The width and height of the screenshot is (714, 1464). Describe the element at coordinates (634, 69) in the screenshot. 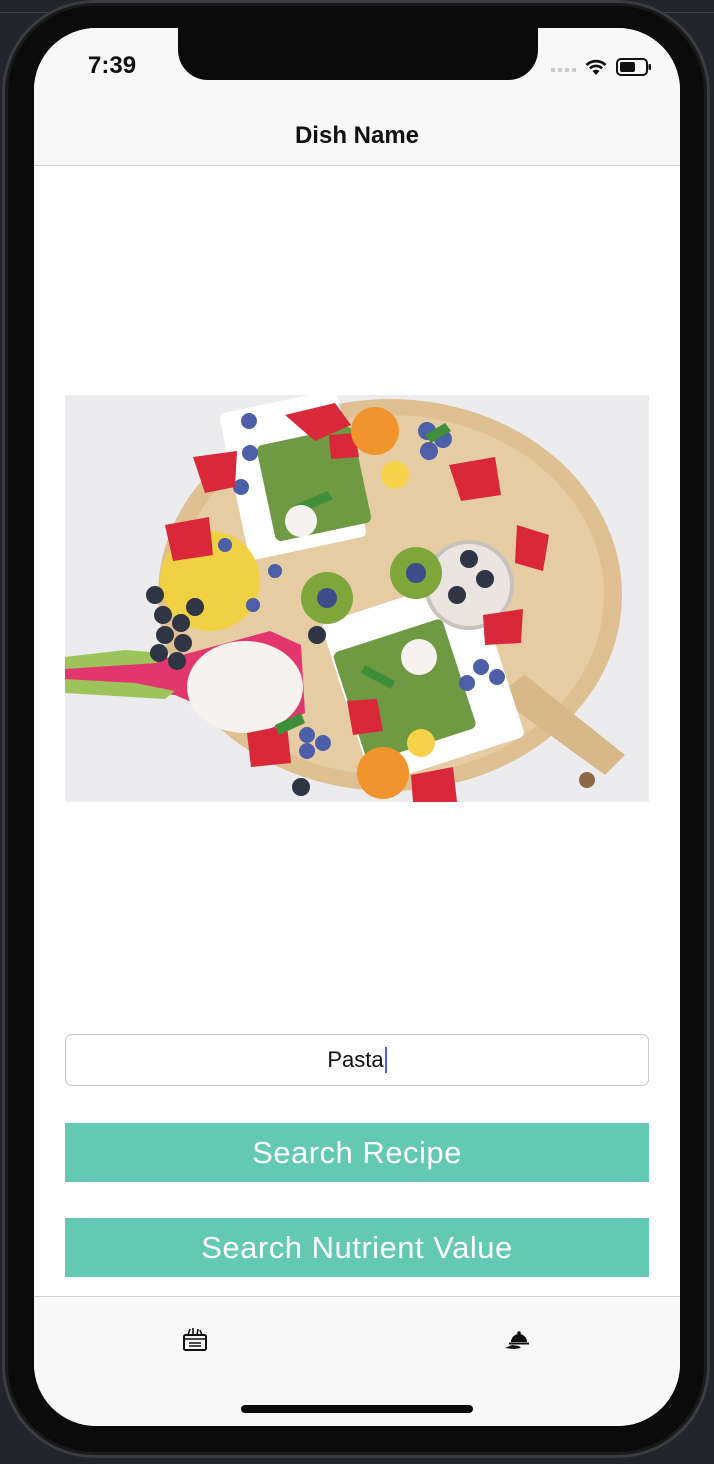

I see `battery-icon` at that location.